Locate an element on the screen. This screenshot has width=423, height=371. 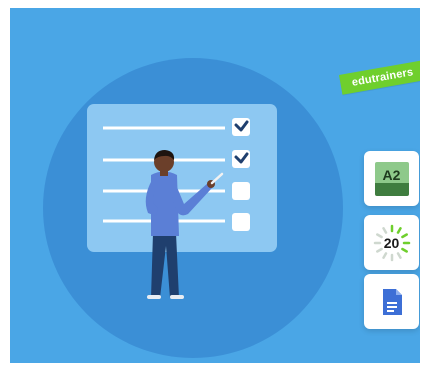
document-card is located at coordinates (391, 301).